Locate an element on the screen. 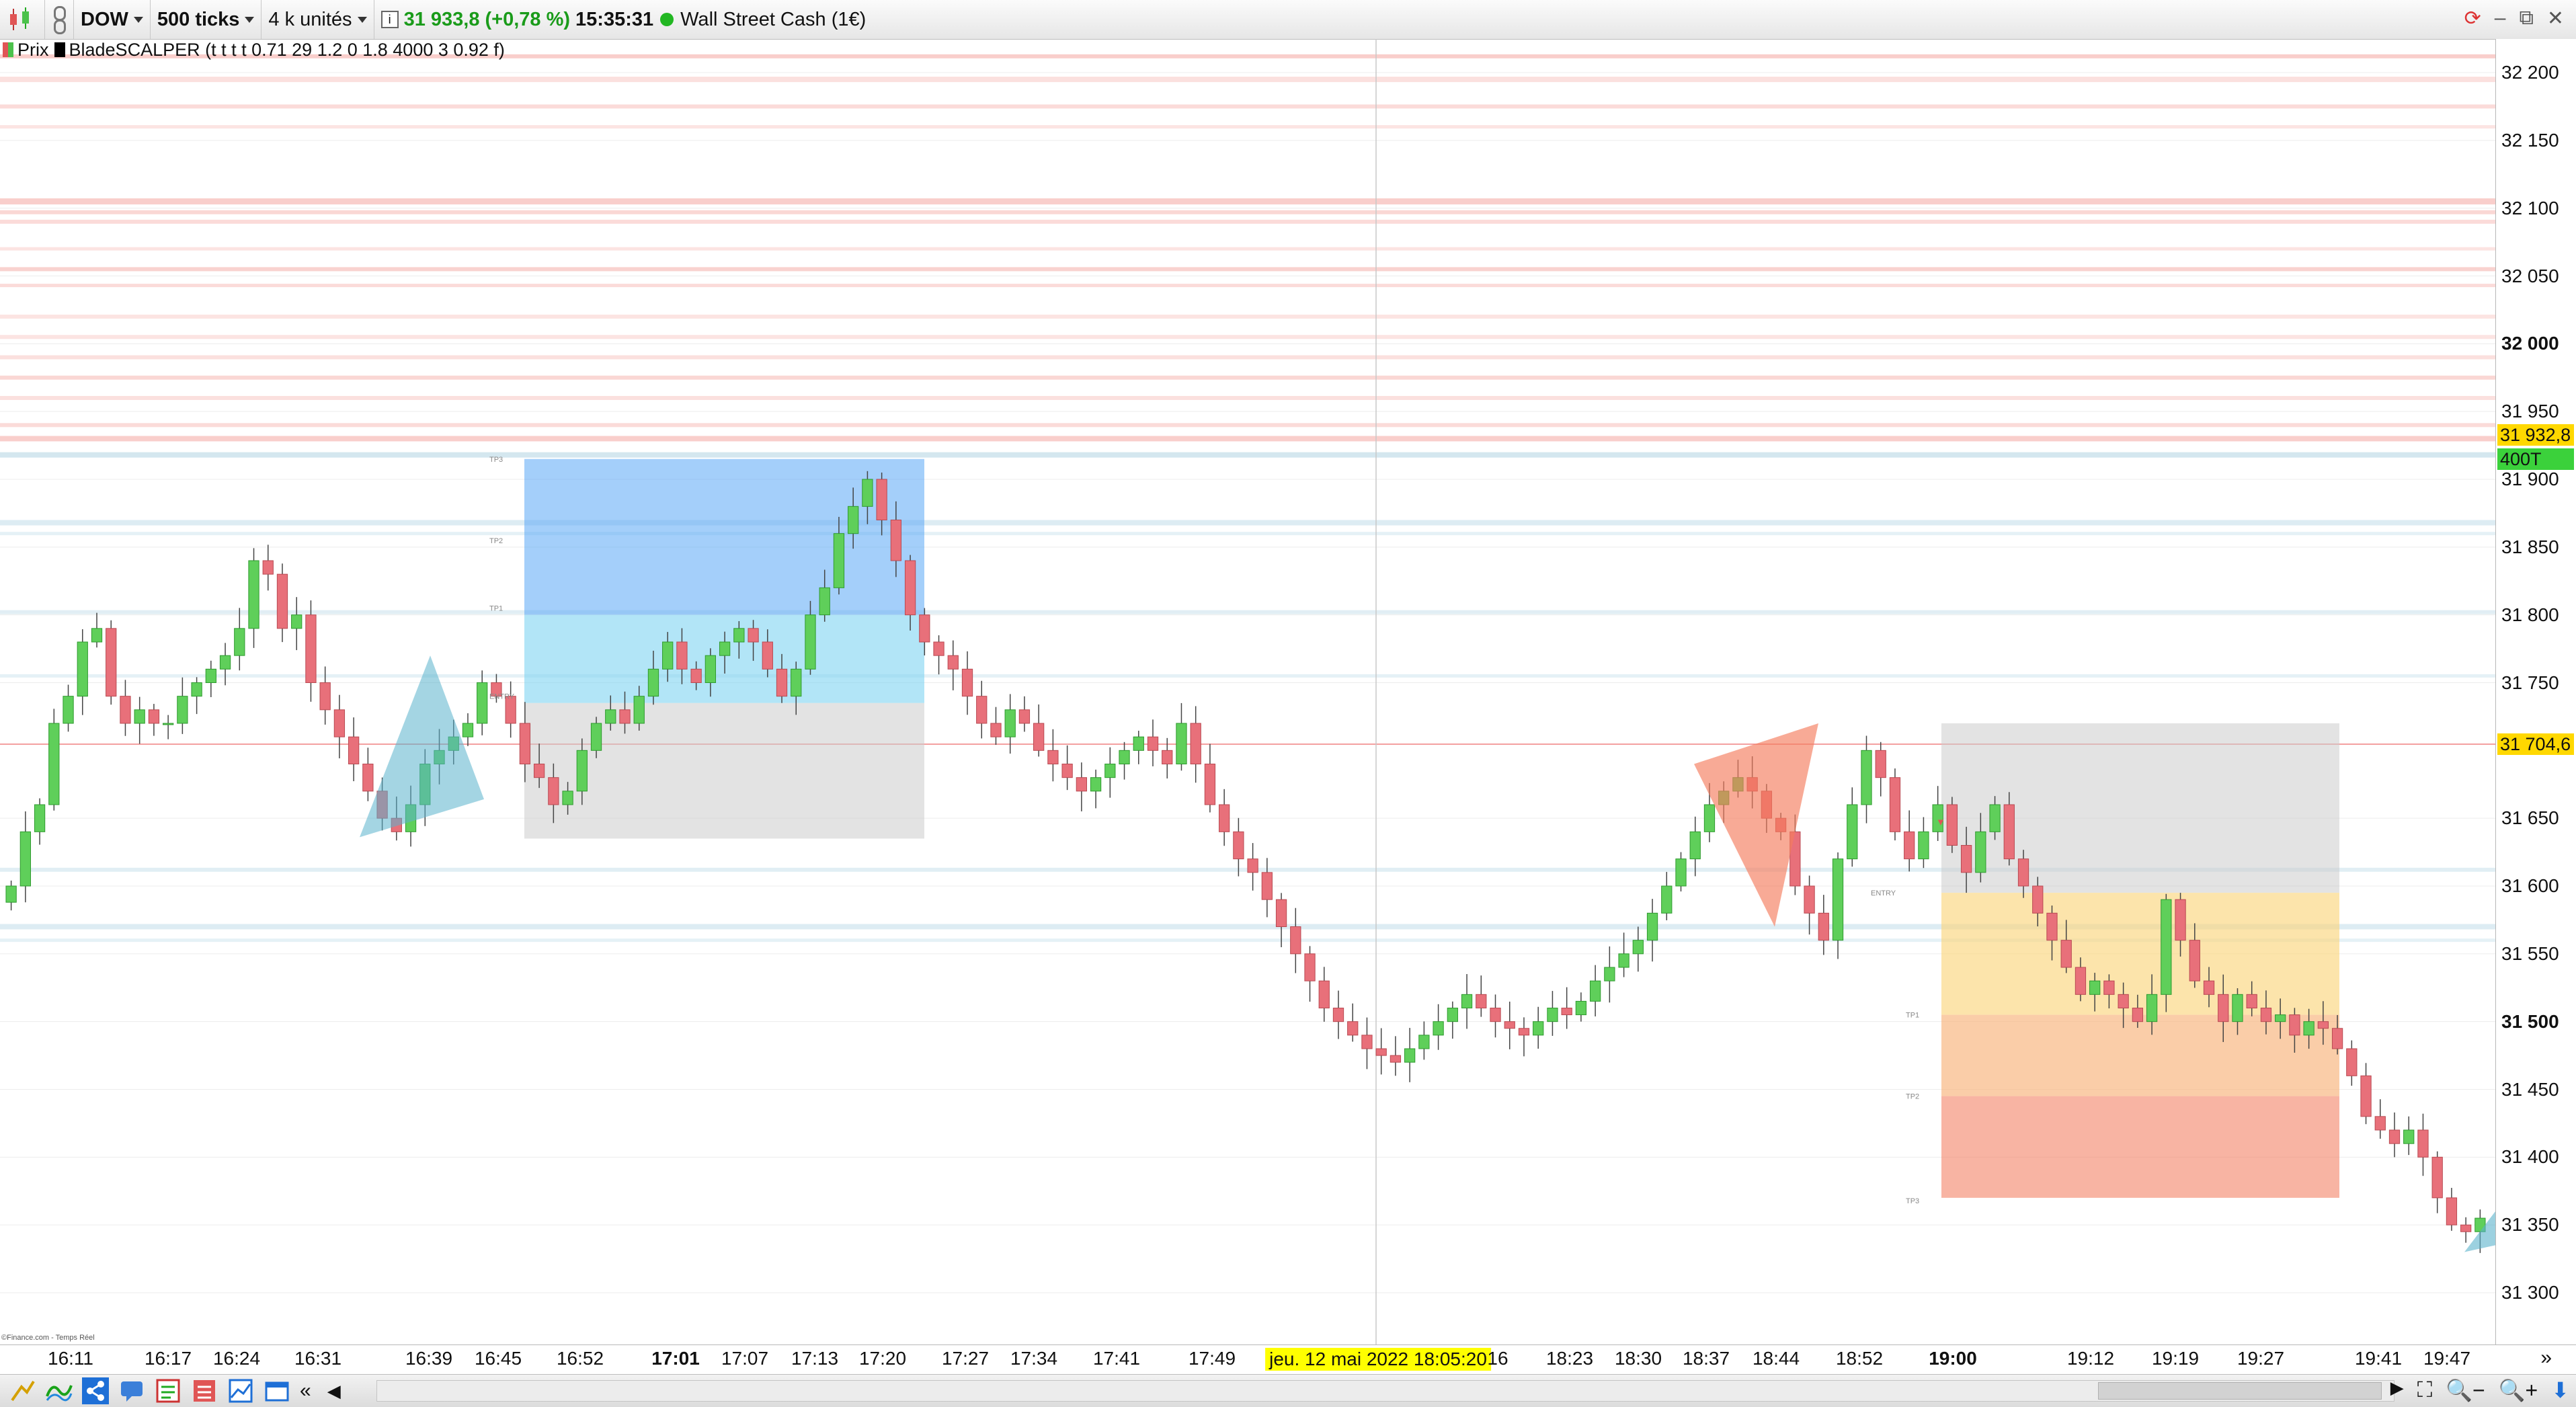 This screenshot has width=2576, height=1407. zoom-fit-icon: ⛶ is located at coordinates (2424, 1390).